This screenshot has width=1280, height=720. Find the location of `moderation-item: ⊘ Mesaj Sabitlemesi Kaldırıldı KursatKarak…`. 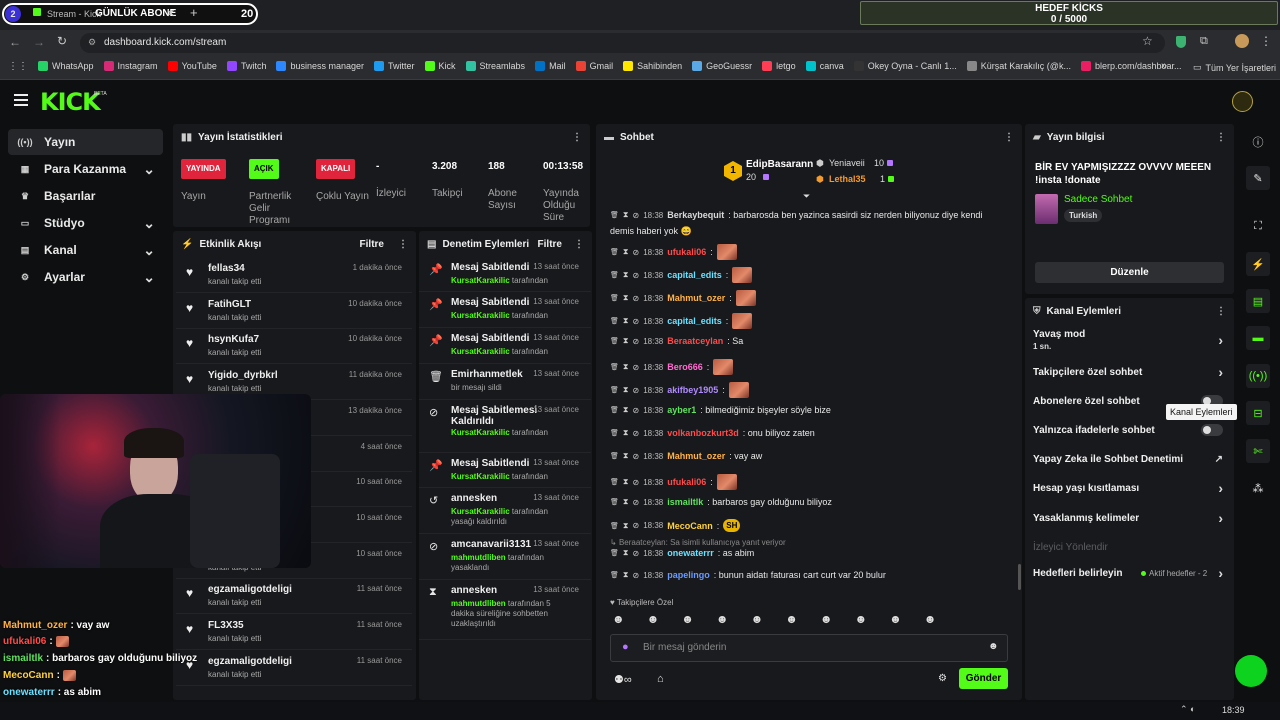

moderation-item: ⊘ Mesaj Sabitlemesi Kaldırıldı KursatKarak… is located at coordinates (505, 426).